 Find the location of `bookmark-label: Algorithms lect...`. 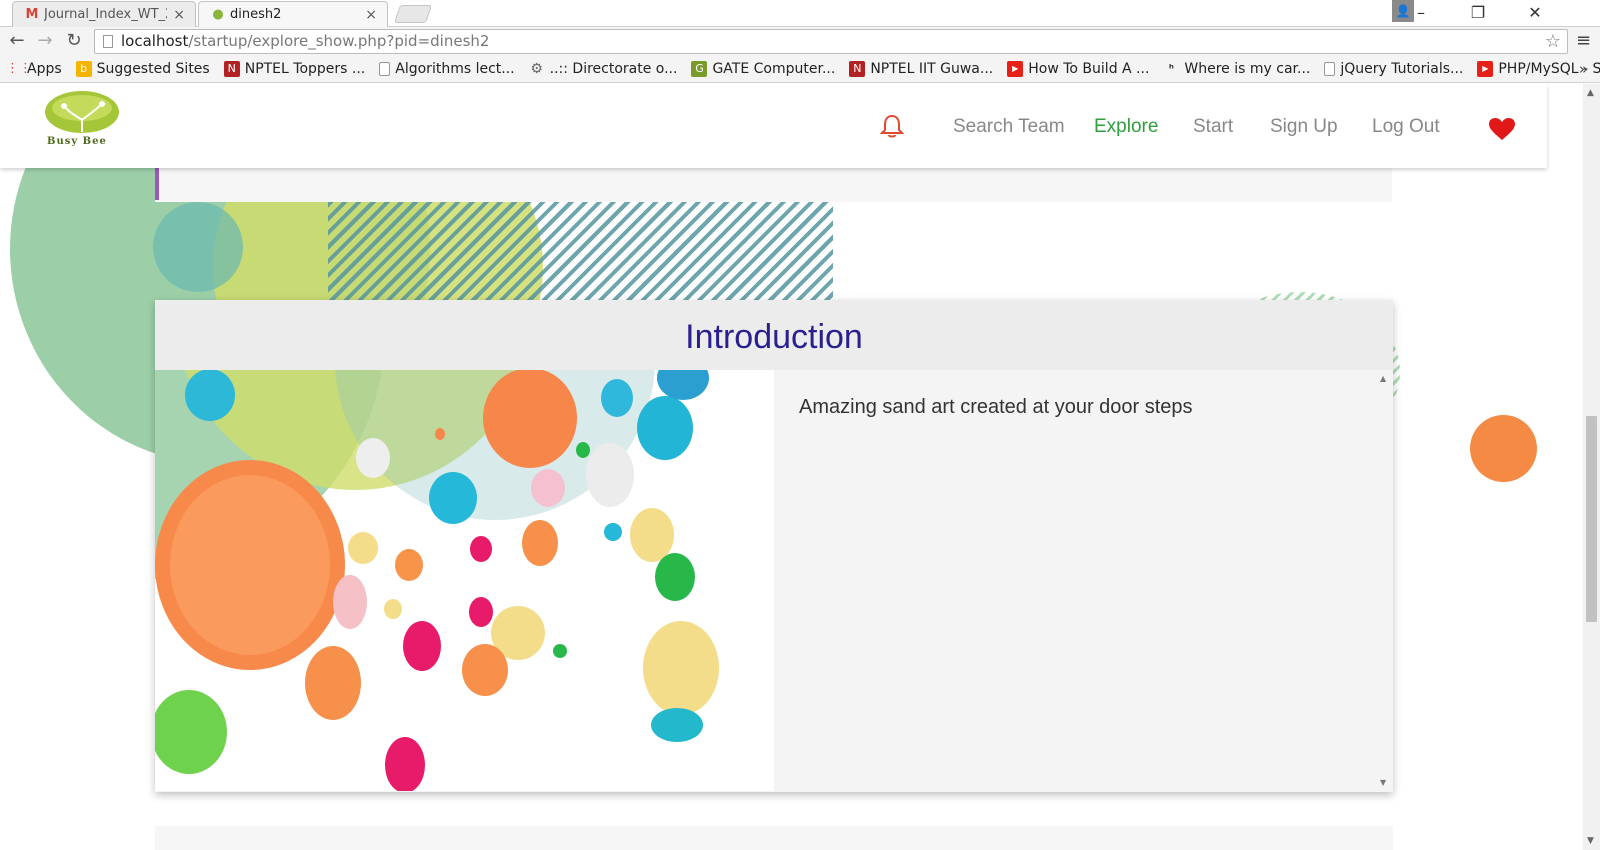

bookmark-label: Algorithms lect... is located at coordinates (455, 69).